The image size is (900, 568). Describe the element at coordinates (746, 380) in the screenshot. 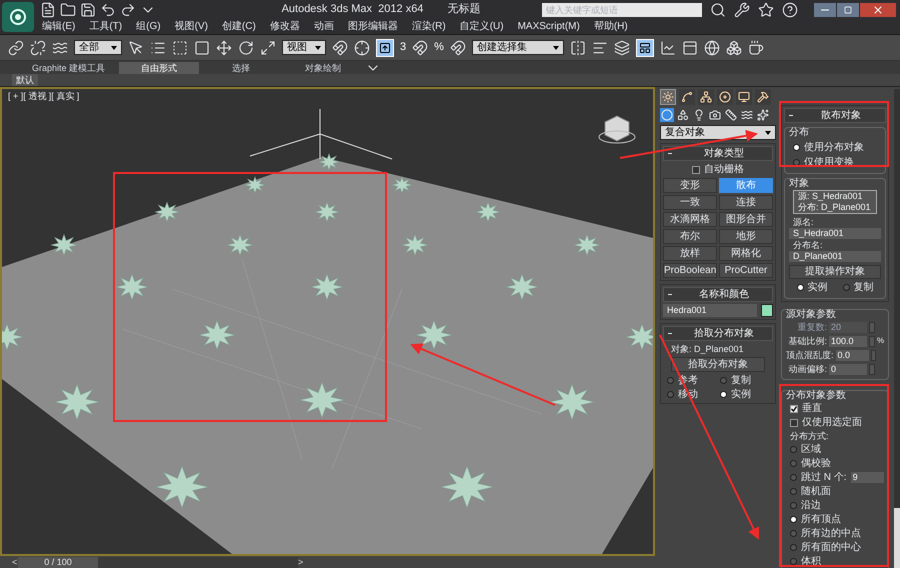

I see `radio-option: 复制` at that location.